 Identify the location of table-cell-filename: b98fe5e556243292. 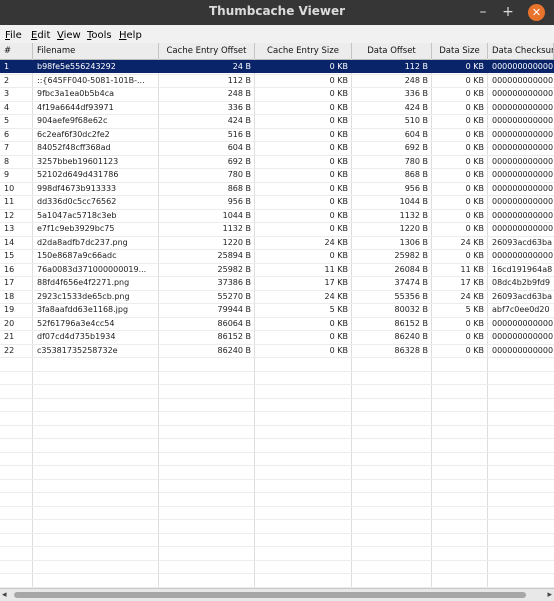
(76, 66).